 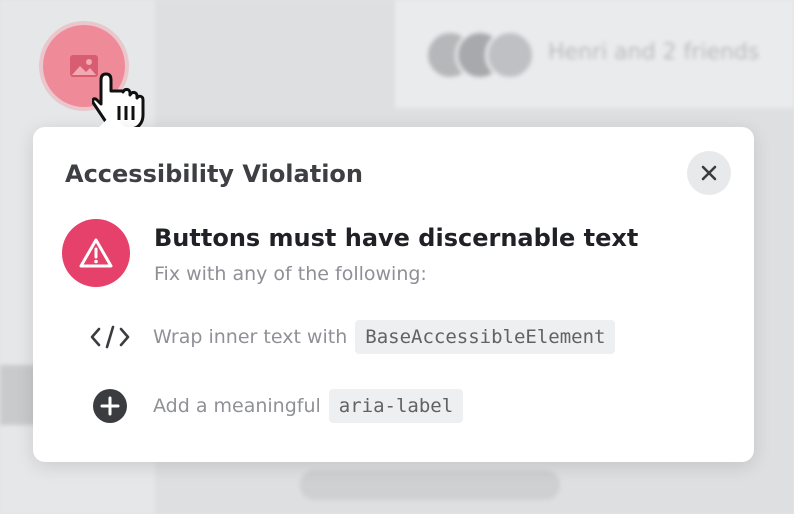 I want to click on close-icon, so click(x=709, y=173).